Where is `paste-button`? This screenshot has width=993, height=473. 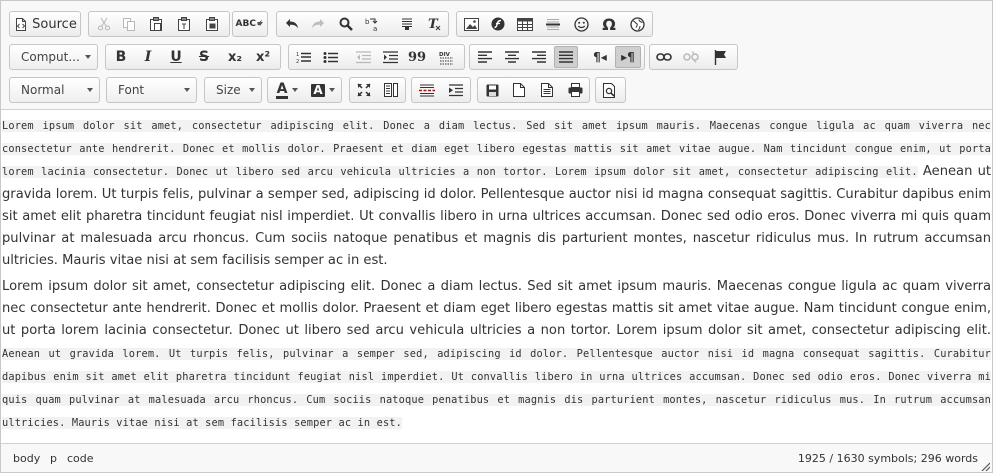 paste-button is located at coordinates (156, 24).